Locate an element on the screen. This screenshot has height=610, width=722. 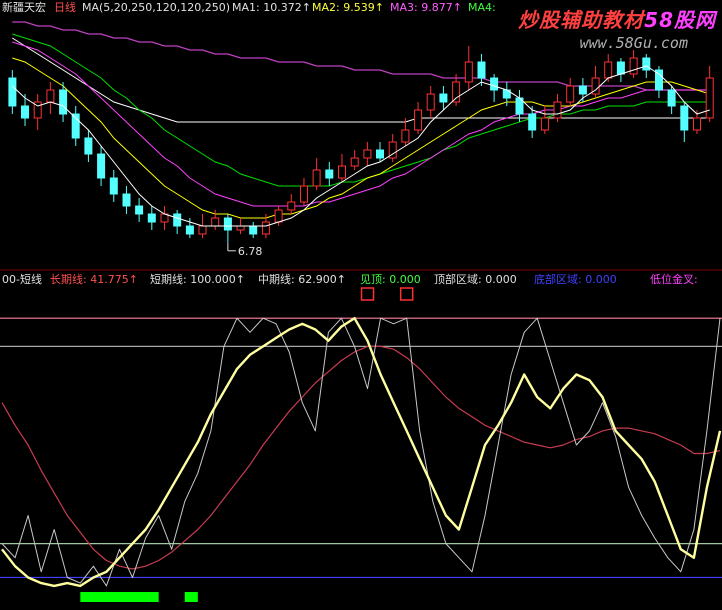
watermark-site: 炒股辅助教材58股网 is located at coordinates (617, 18).